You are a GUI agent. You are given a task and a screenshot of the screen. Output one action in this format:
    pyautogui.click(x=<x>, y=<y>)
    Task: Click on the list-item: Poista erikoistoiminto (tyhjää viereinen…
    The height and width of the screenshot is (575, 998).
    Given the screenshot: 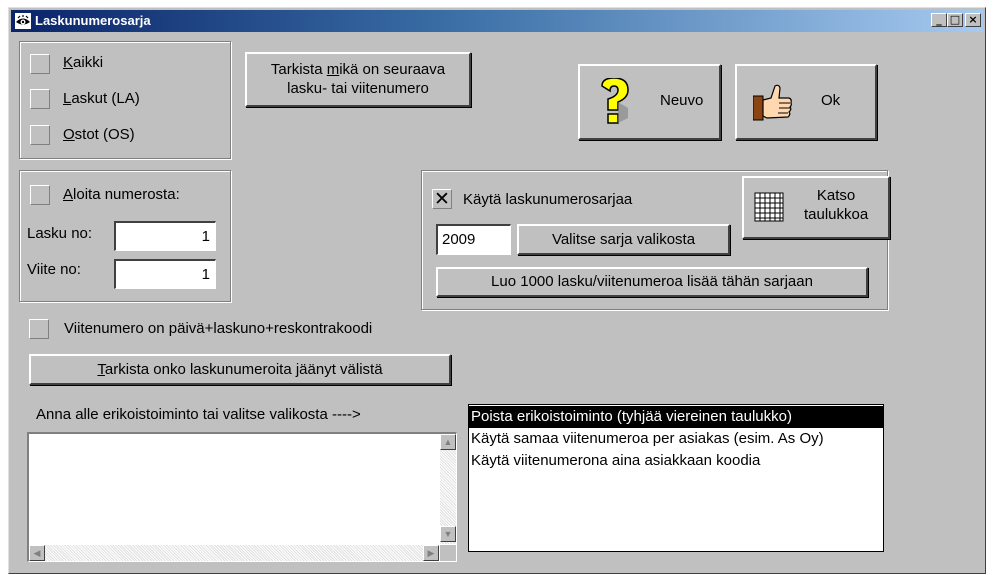 What is the action you would take?
    pyautogui.click(x=676, y=417)
    